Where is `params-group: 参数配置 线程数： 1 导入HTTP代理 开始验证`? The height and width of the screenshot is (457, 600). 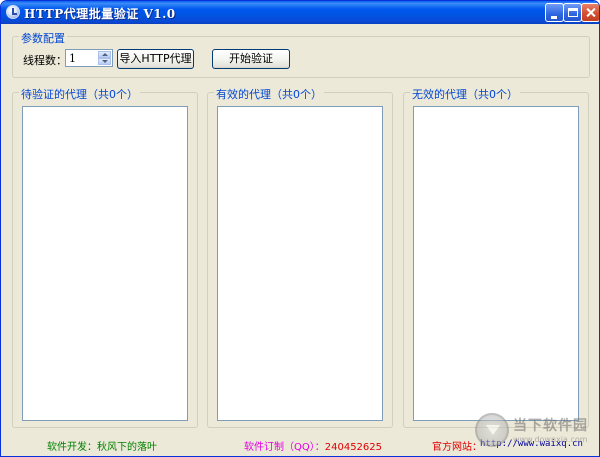 params-group: 参数配置 线程数： 1 导入HTTP代理 开始验证 is located at coordinates (301, 54).